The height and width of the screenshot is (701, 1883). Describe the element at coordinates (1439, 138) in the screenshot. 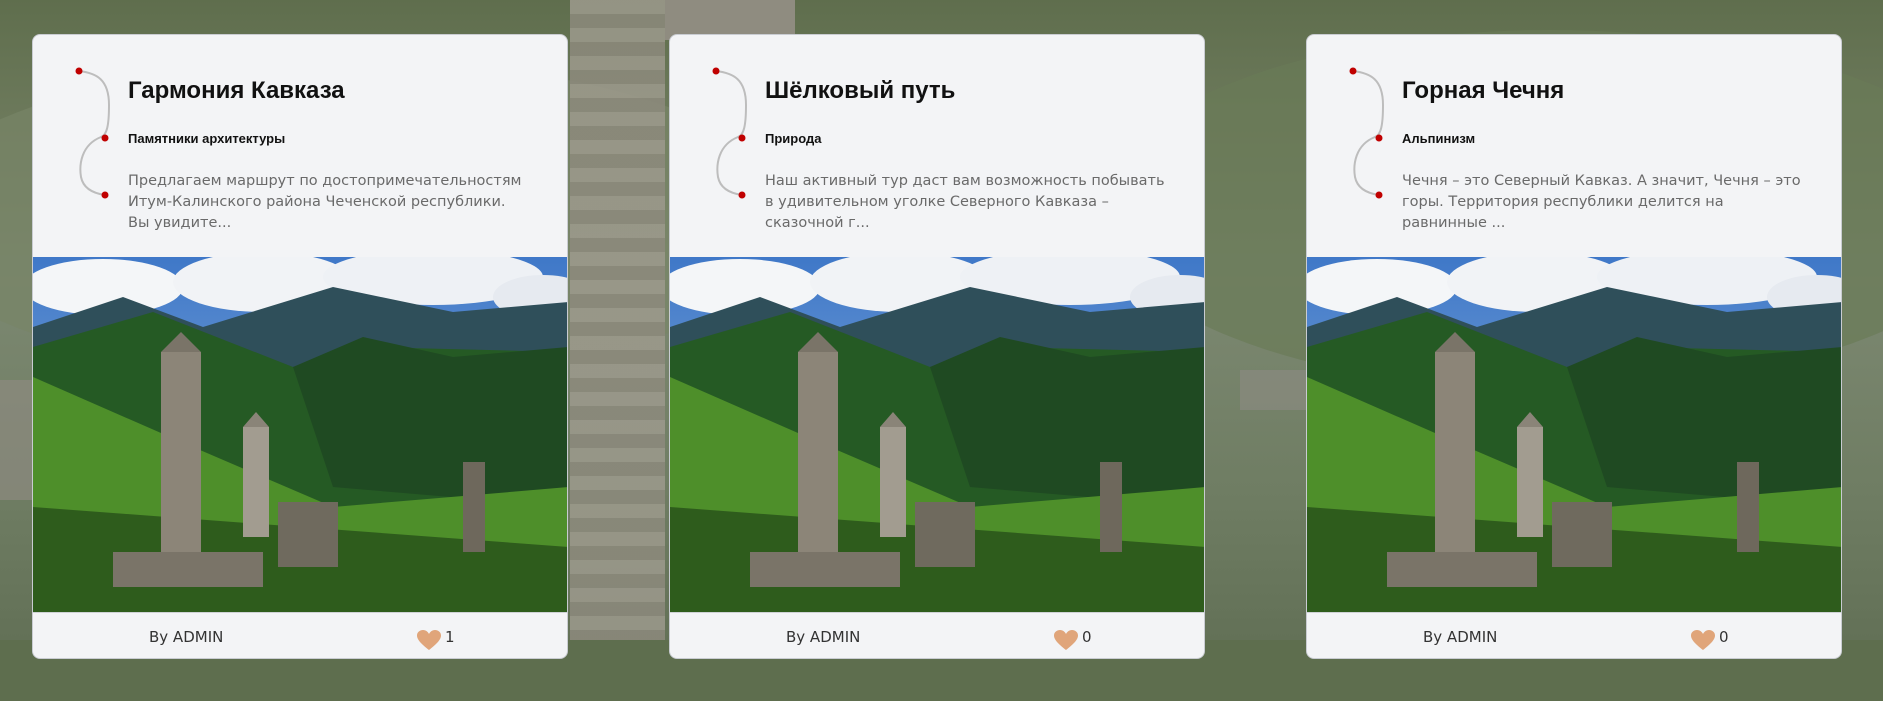

I see `tour-category: Альпинизм` at that location.